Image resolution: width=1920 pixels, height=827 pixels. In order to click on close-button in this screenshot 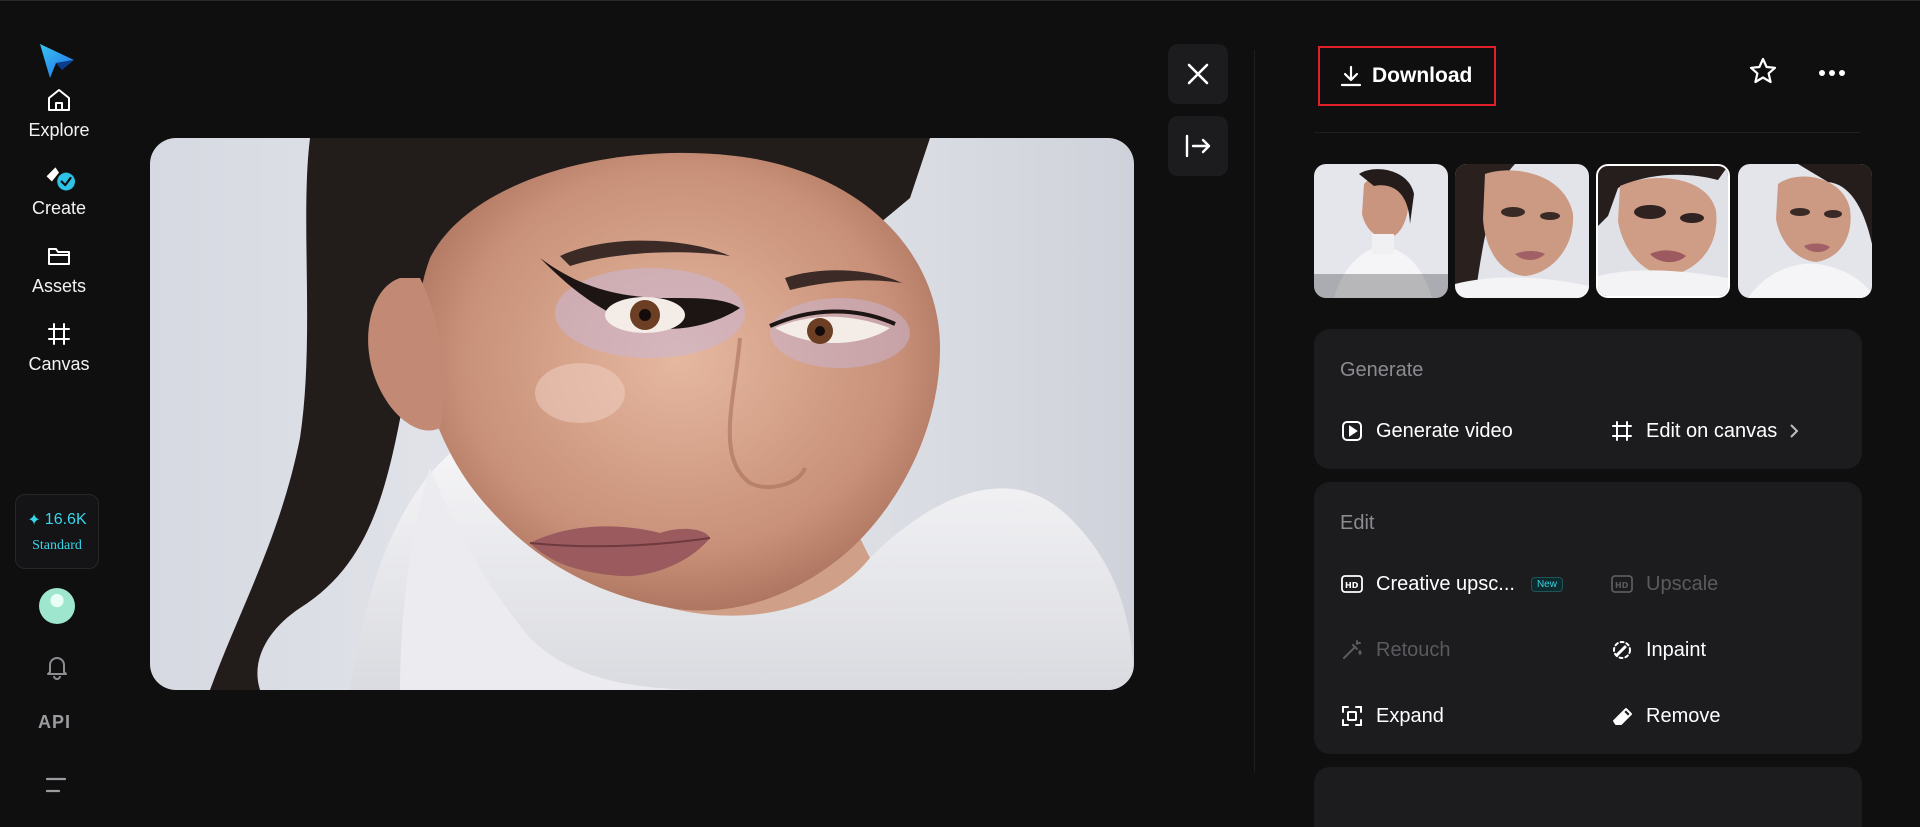, I will do `click(1198, 74)`.